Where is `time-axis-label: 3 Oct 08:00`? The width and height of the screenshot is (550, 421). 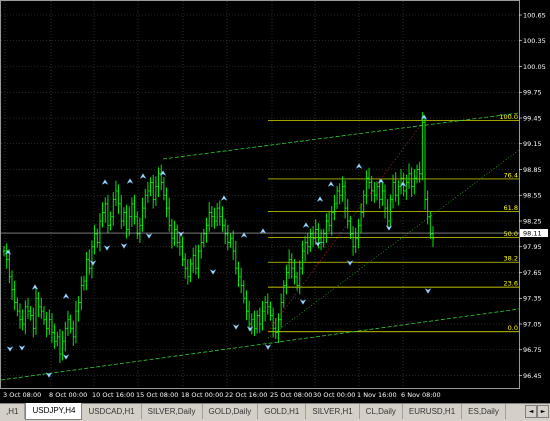 time-axis-label: 3 Oct 08:00 is located at coordinates (22, 395).